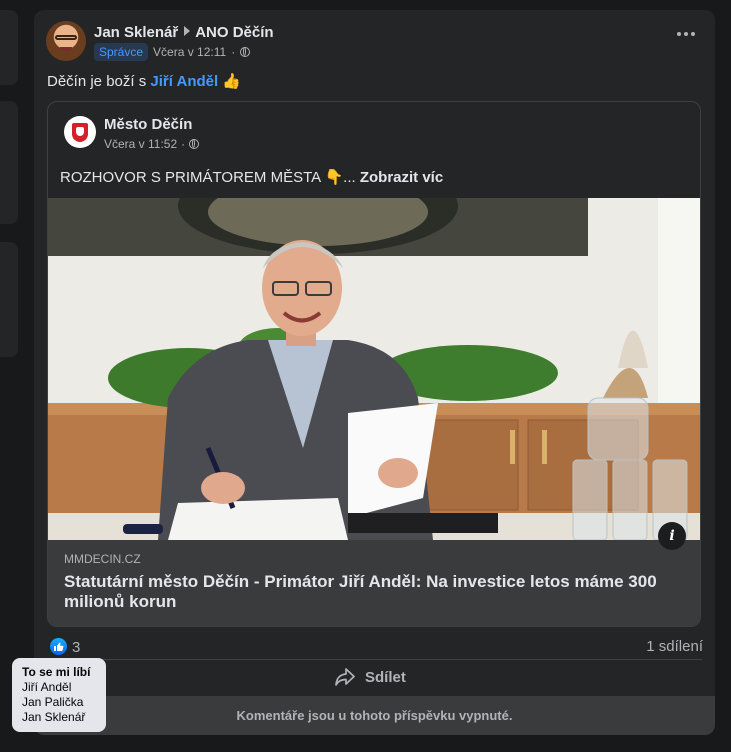  I want to click on role-badge: Správce, so click(121, 52).